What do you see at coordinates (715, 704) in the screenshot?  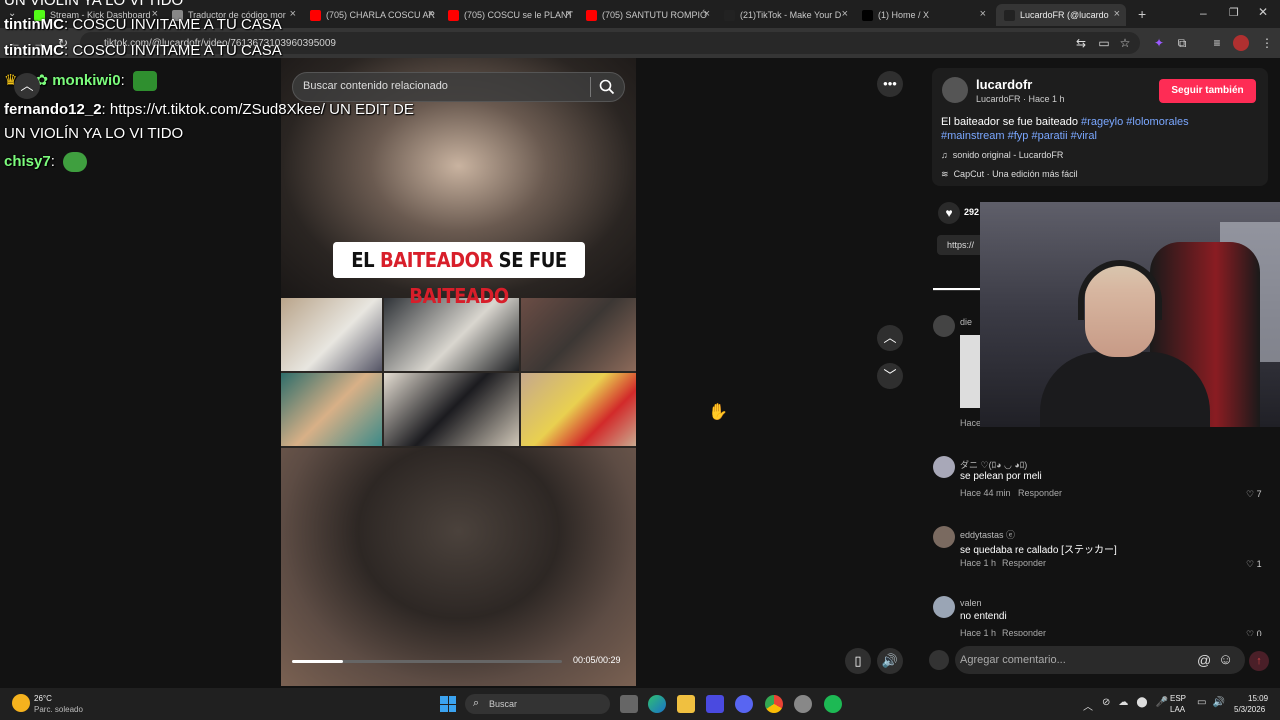 I see `store-icon` at bounding box center [715, 704].